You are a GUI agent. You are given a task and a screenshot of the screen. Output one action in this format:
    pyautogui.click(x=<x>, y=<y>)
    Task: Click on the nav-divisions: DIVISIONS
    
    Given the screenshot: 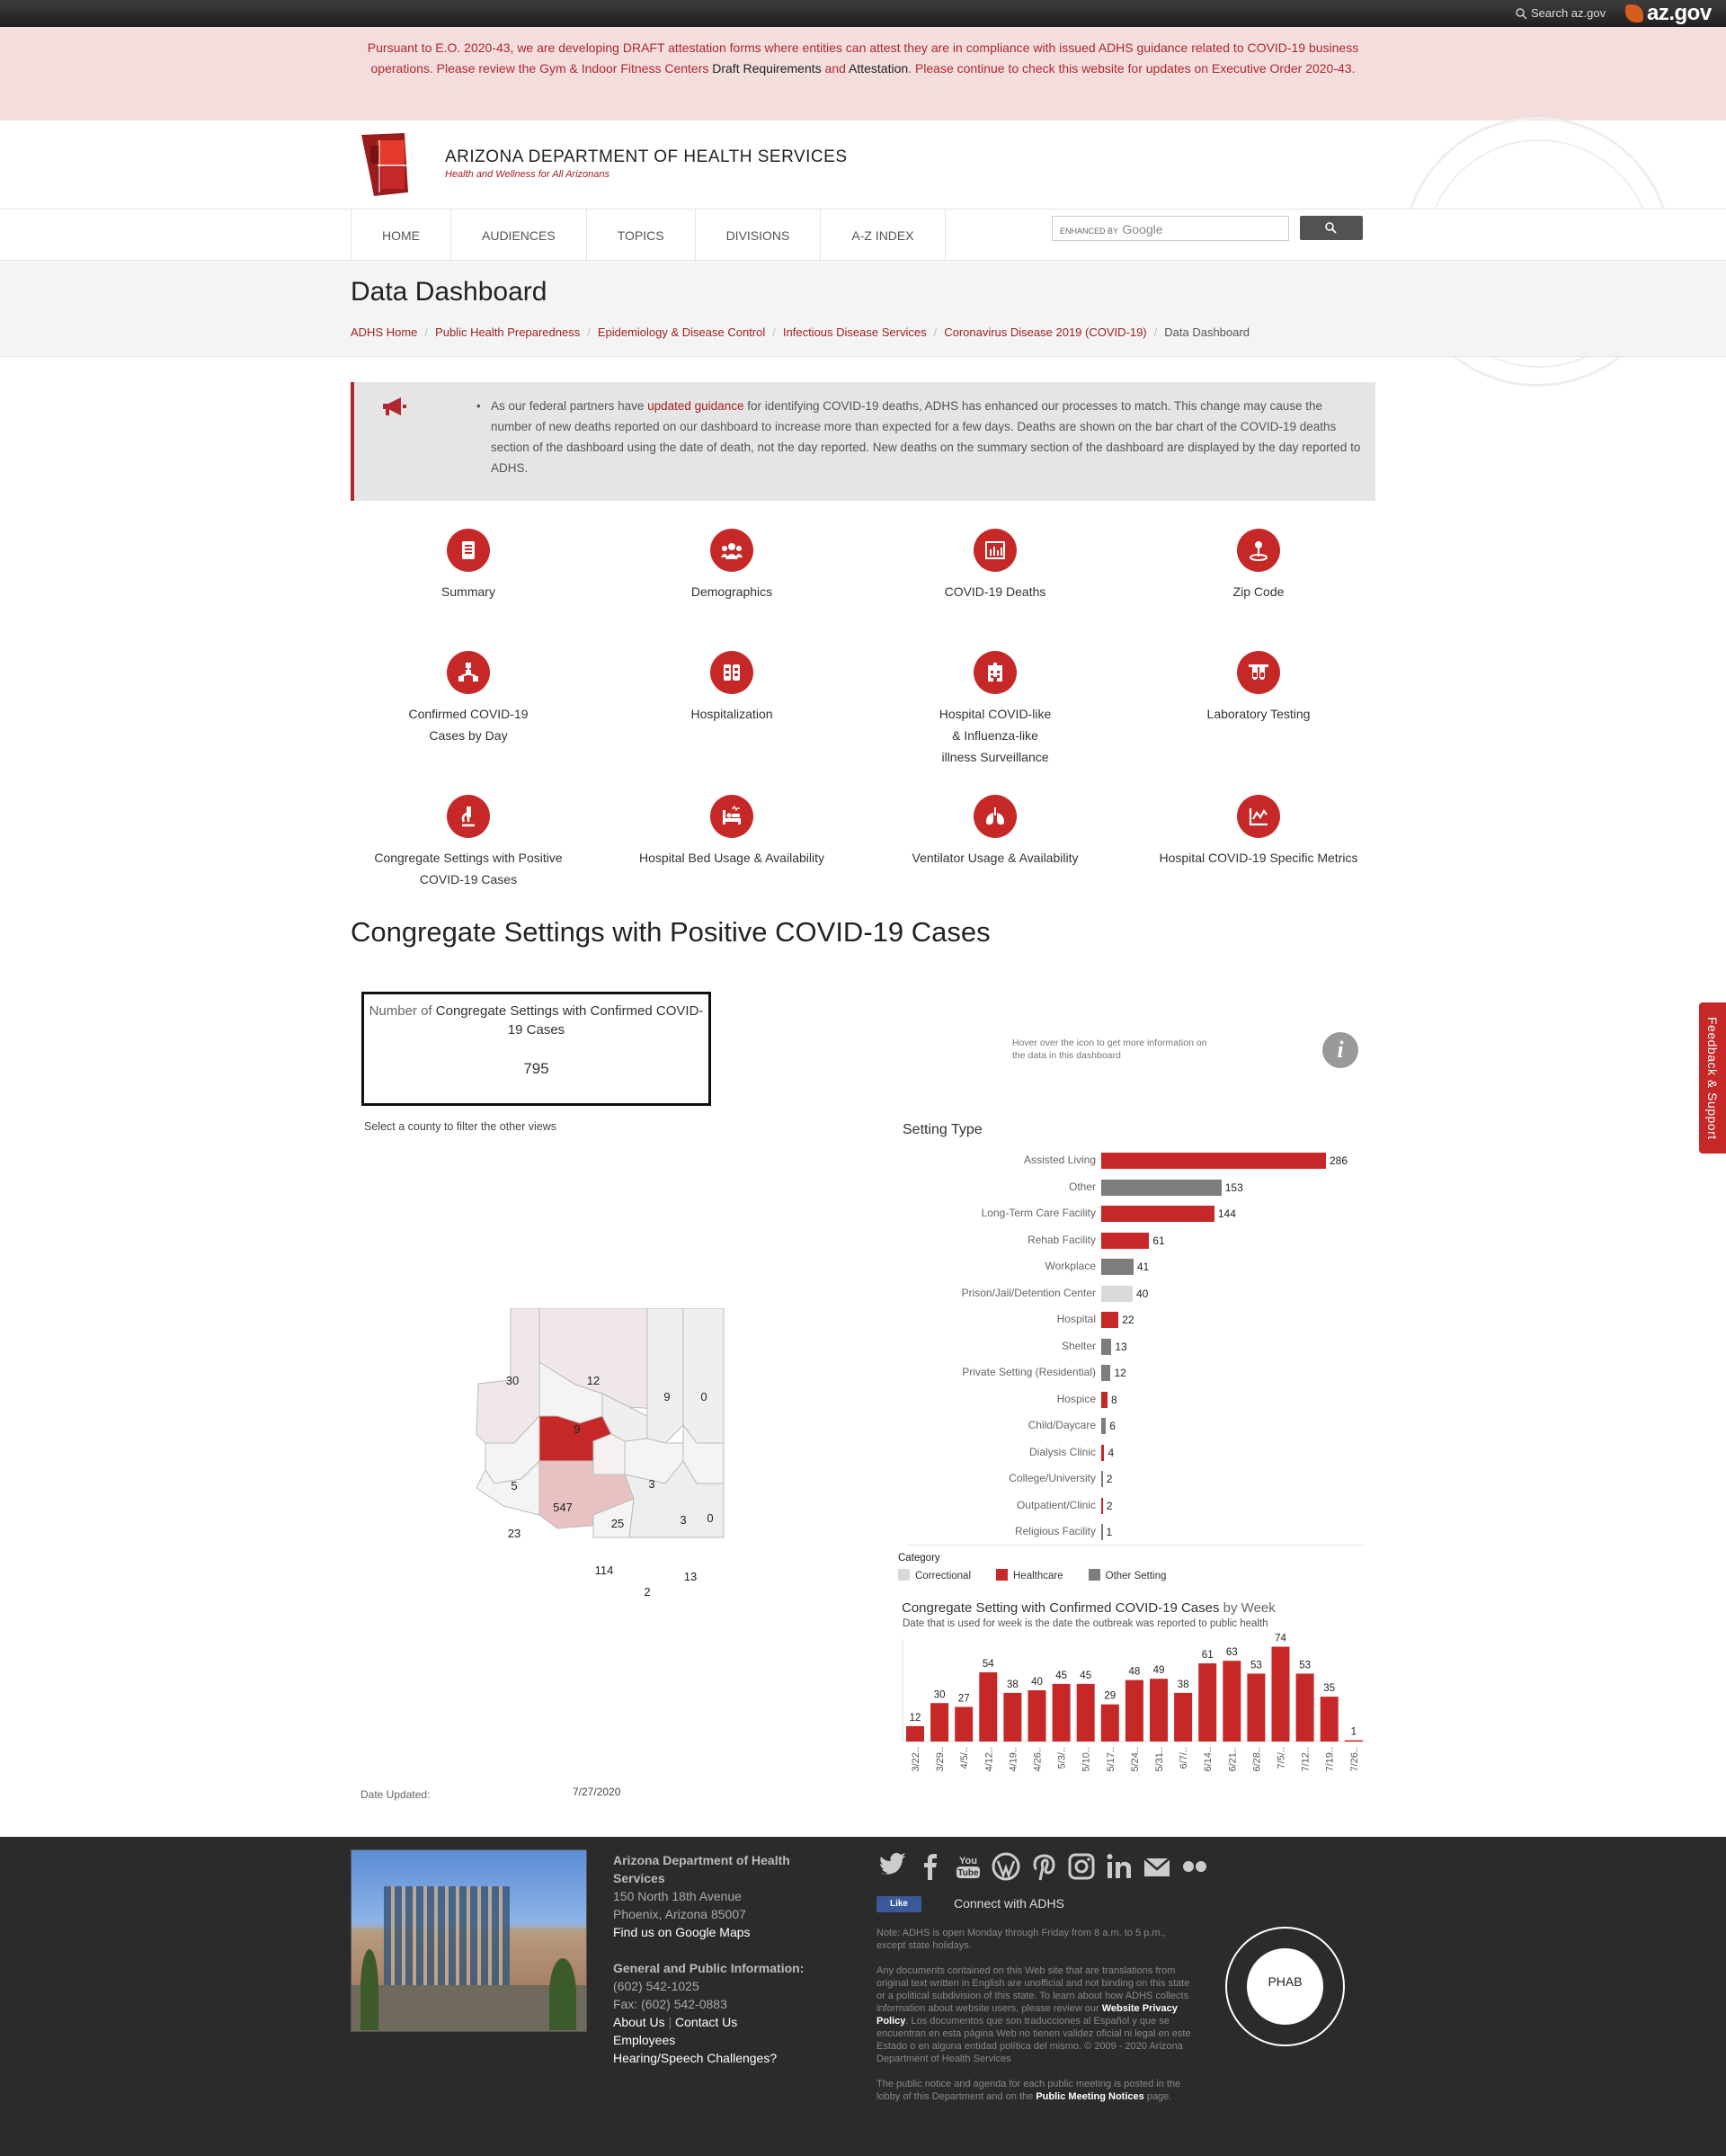 What is the action you would take?
    pyautogui.click(x=759, y=236)
    